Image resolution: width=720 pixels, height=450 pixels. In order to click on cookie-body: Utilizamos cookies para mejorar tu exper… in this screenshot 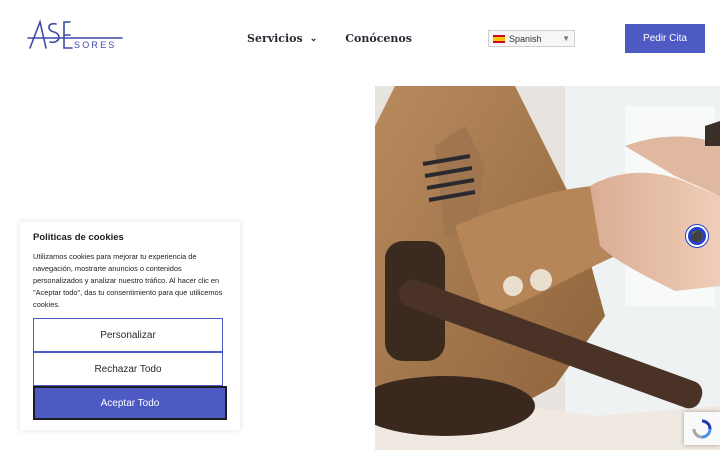, I will do `click(128, 280)`.